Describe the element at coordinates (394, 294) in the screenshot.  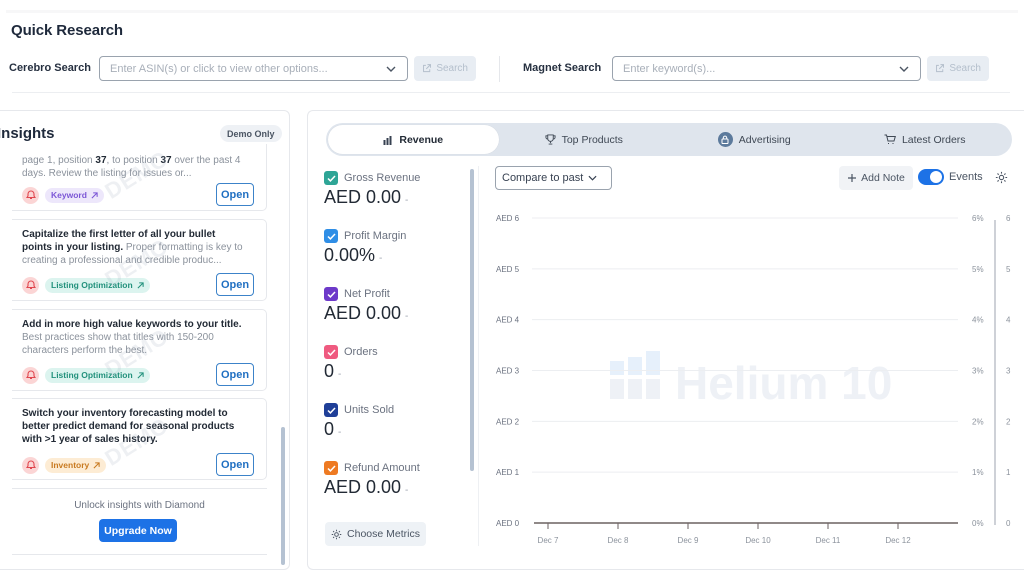
I see `metric-label-row: Net Profit` at that location.